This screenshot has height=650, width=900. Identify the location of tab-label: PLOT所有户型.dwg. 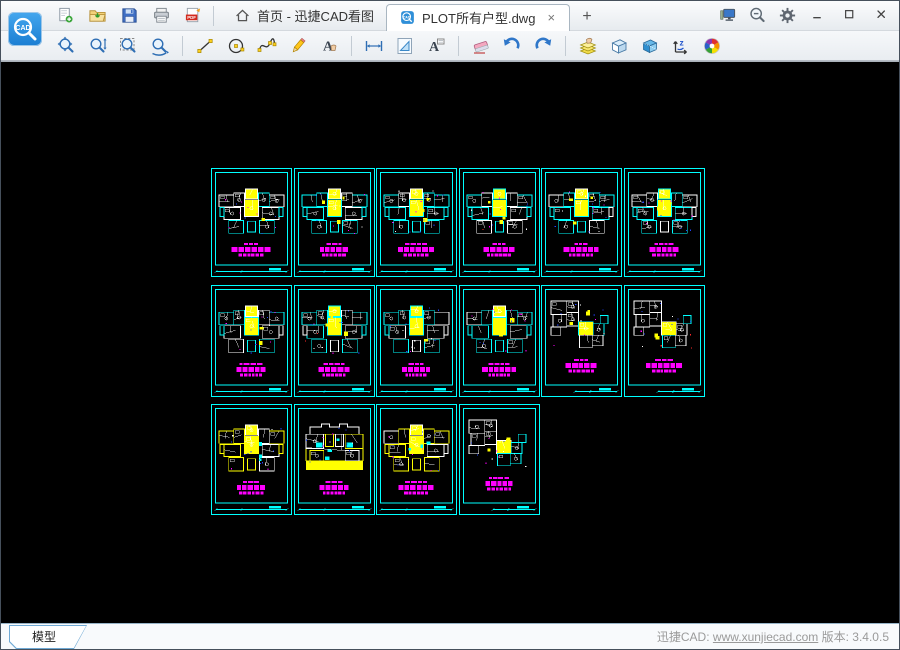
(479, 18).